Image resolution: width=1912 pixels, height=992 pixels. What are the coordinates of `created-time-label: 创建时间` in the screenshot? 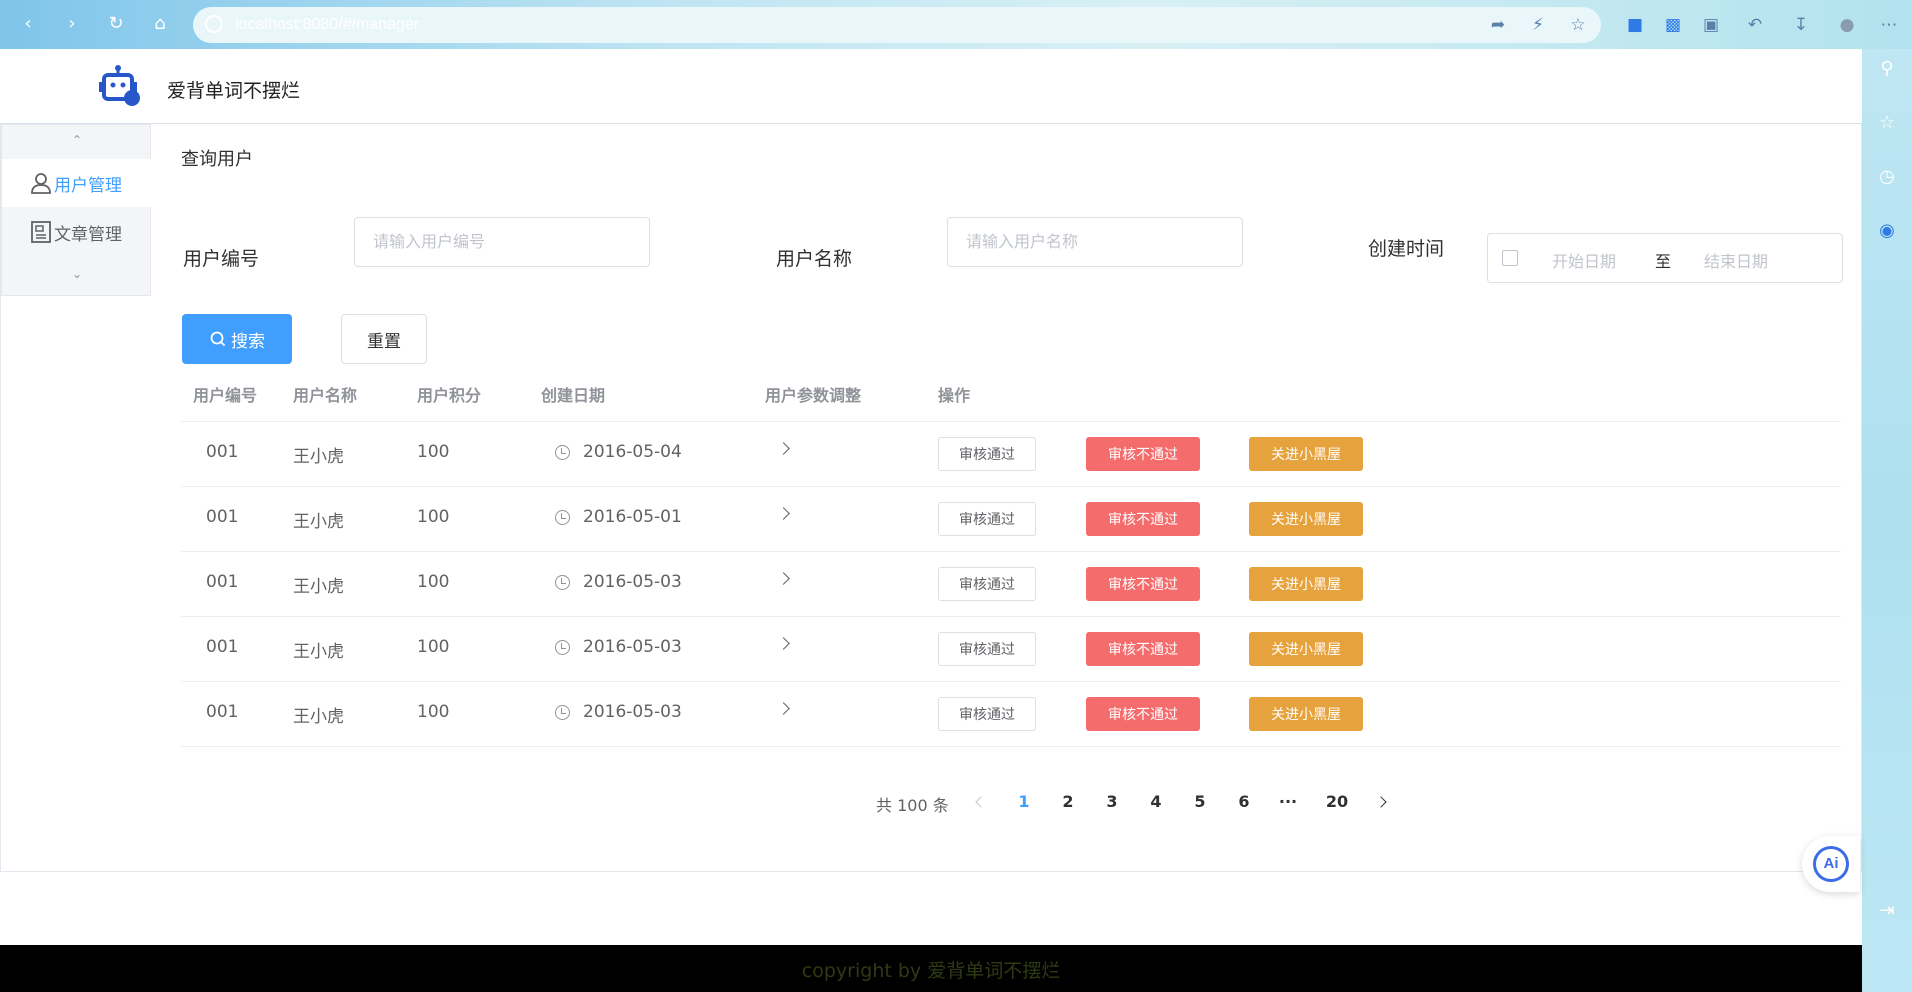 It's located at (1406, 249).